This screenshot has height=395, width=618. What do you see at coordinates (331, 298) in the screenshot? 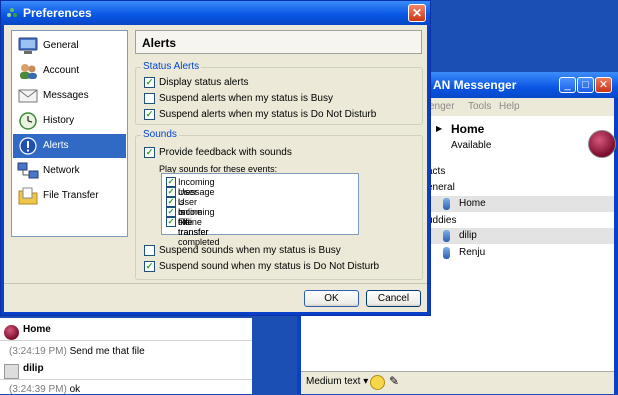
I see `ok-button: OK` at bounding box center [331, 298].